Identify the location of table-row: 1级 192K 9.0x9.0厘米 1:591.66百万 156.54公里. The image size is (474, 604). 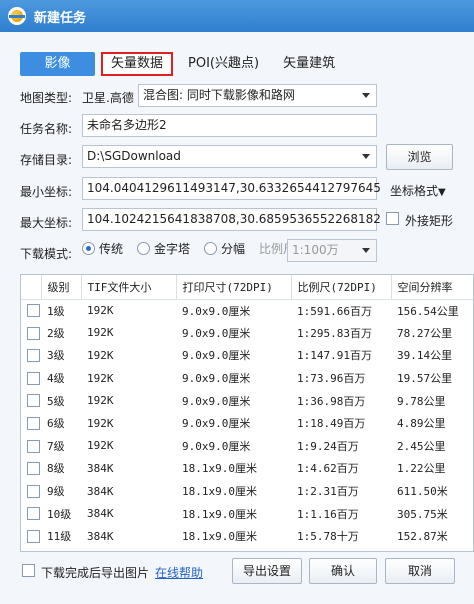
(247, 310).